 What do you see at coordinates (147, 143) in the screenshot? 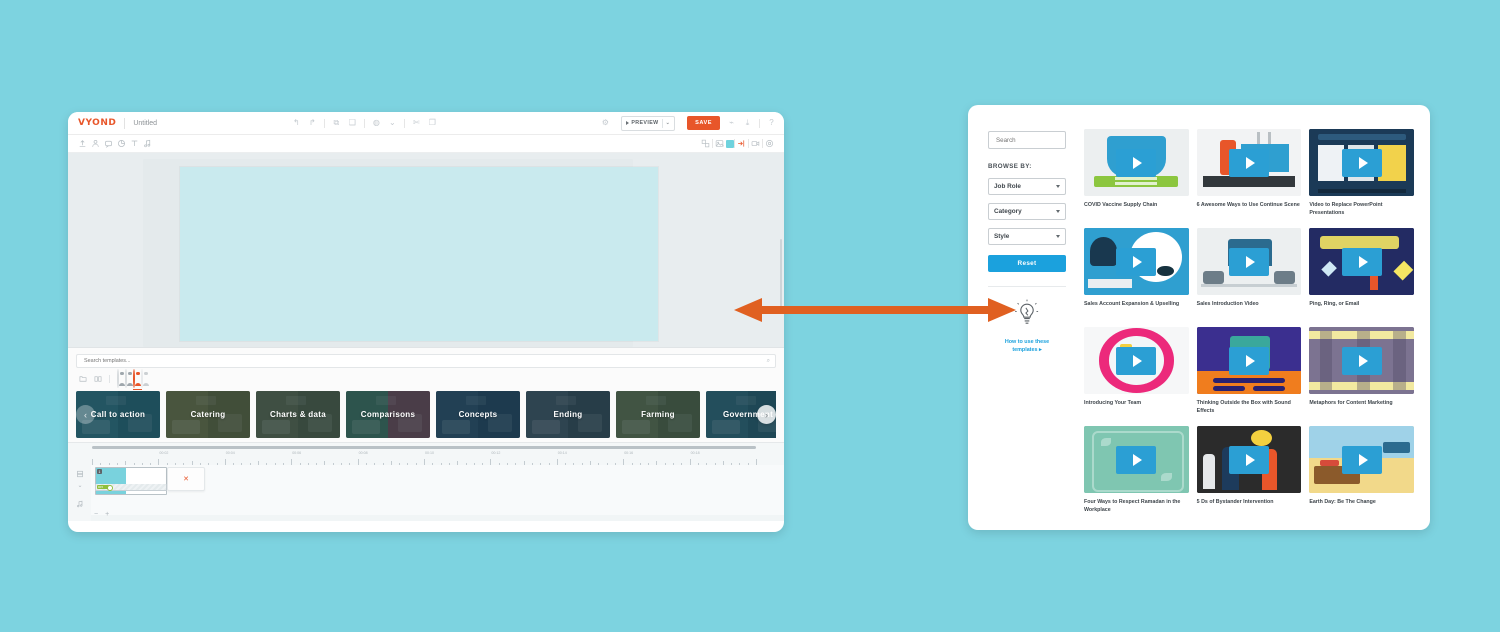
I see `audio-icon` at bounding box center [147, 143].